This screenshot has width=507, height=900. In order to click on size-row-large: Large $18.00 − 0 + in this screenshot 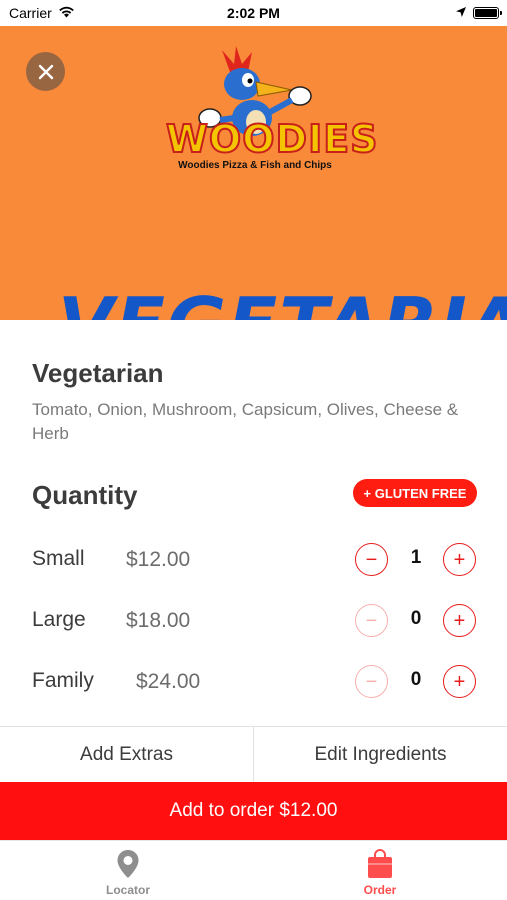, I will do `click(253, 620)`.